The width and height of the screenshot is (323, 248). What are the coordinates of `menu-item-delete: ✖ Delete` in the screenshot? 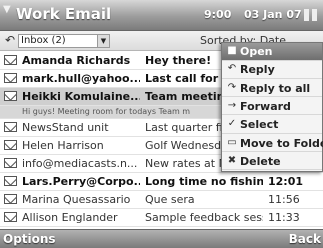 It's located at (272, 162).